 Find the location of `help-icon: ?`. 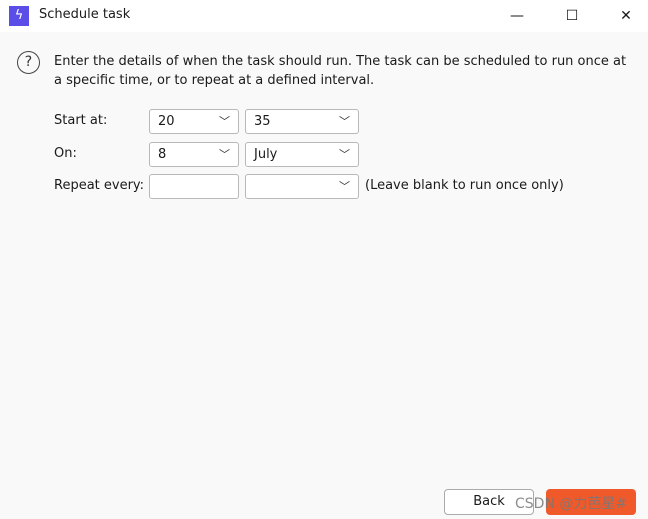

help-icon: ? is located at coordinates (28, 62).